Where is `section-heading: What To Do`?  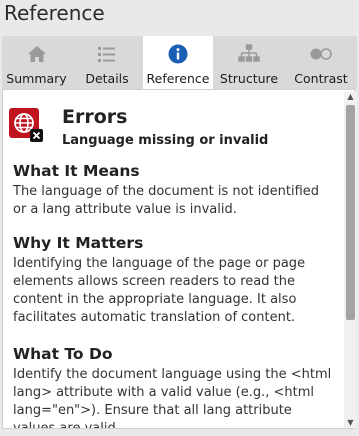
section-heading: What To Do is located at coordinates (63, 354).